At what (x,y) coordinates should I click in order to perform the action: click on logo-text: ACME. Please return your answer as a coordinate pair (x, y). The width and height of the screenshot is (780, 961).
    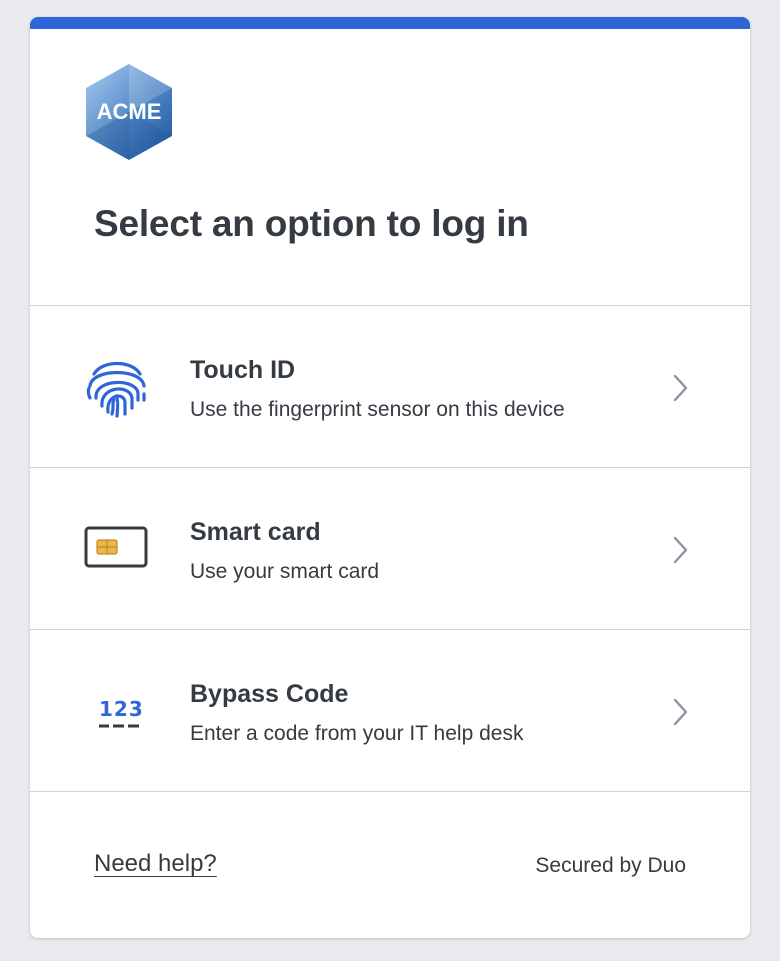
    Looking at the image, I should click on (129, 111).